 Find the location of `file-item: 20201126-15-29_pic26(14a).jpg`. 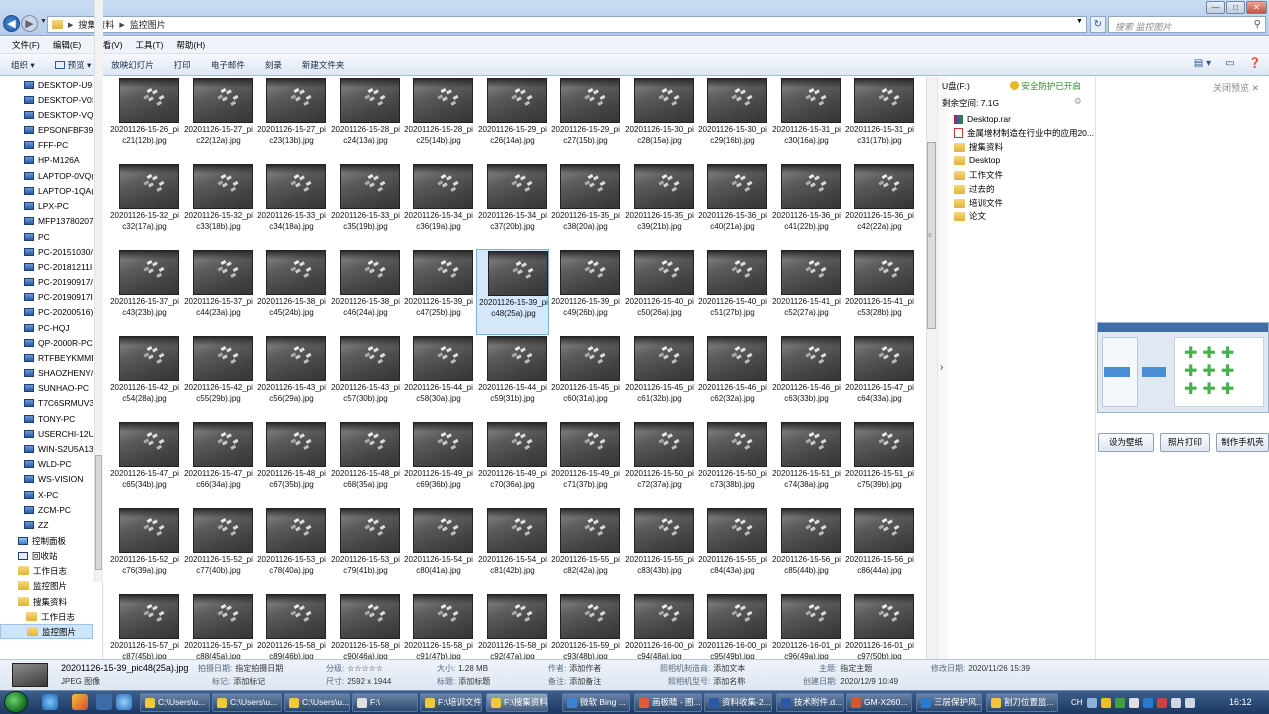

file-item: 20201126-15-29_pic26(14a).jpg is located at coordinates (512, 120).